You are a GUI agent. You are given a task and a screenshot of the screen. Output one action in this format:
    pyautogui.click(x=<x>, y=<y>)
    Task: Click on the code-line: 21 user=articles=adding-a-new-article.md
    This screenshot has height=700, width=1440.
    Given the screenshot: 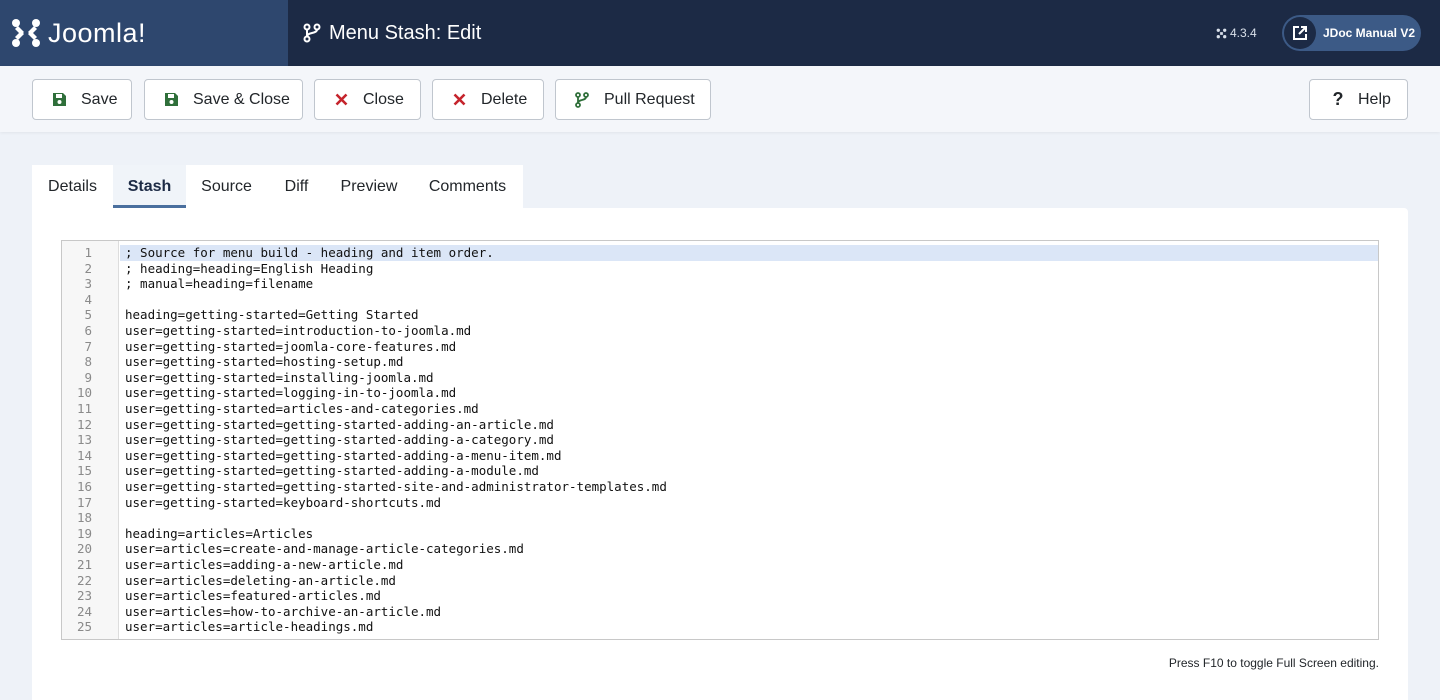 What is the action you would take?
    pyautogui.click(x=720, y=565)
    